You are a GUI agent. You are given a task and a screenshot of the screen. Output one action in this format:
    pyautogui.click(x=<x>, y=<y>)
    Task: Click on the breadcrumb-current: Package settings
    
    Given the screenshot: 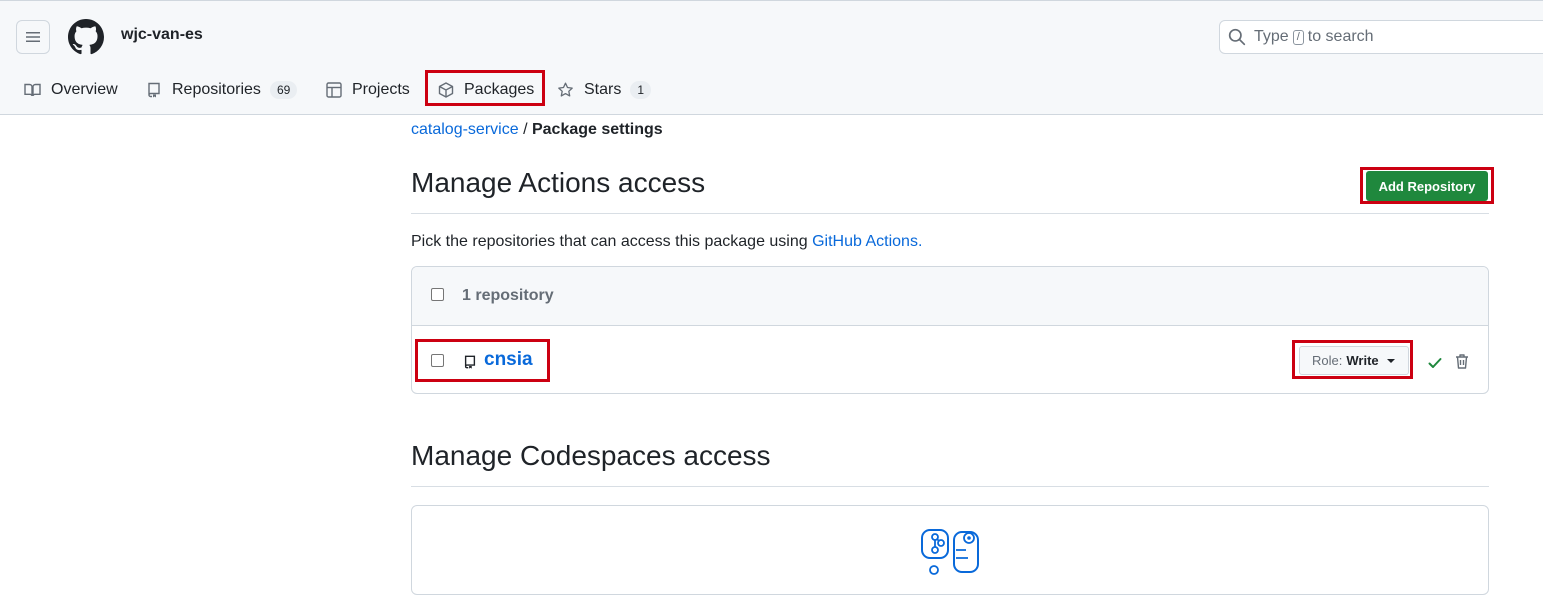 What is the action you would take?
    pyautogui.click(x=597, y=129)
    